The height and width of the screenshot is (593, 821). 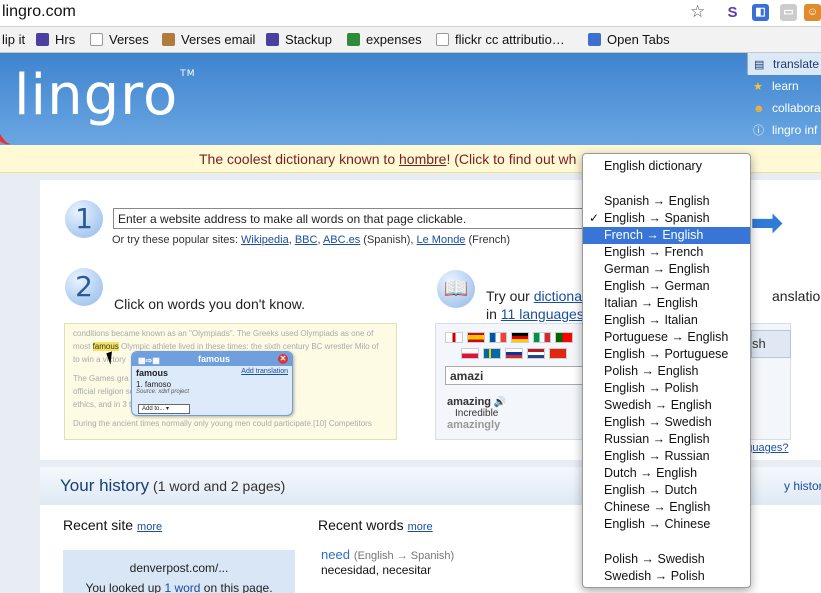 What do you see at coordinates (758, 131) in the screenshot?
I see `info-icon: ⓘ` at bounding box center [758, 131].